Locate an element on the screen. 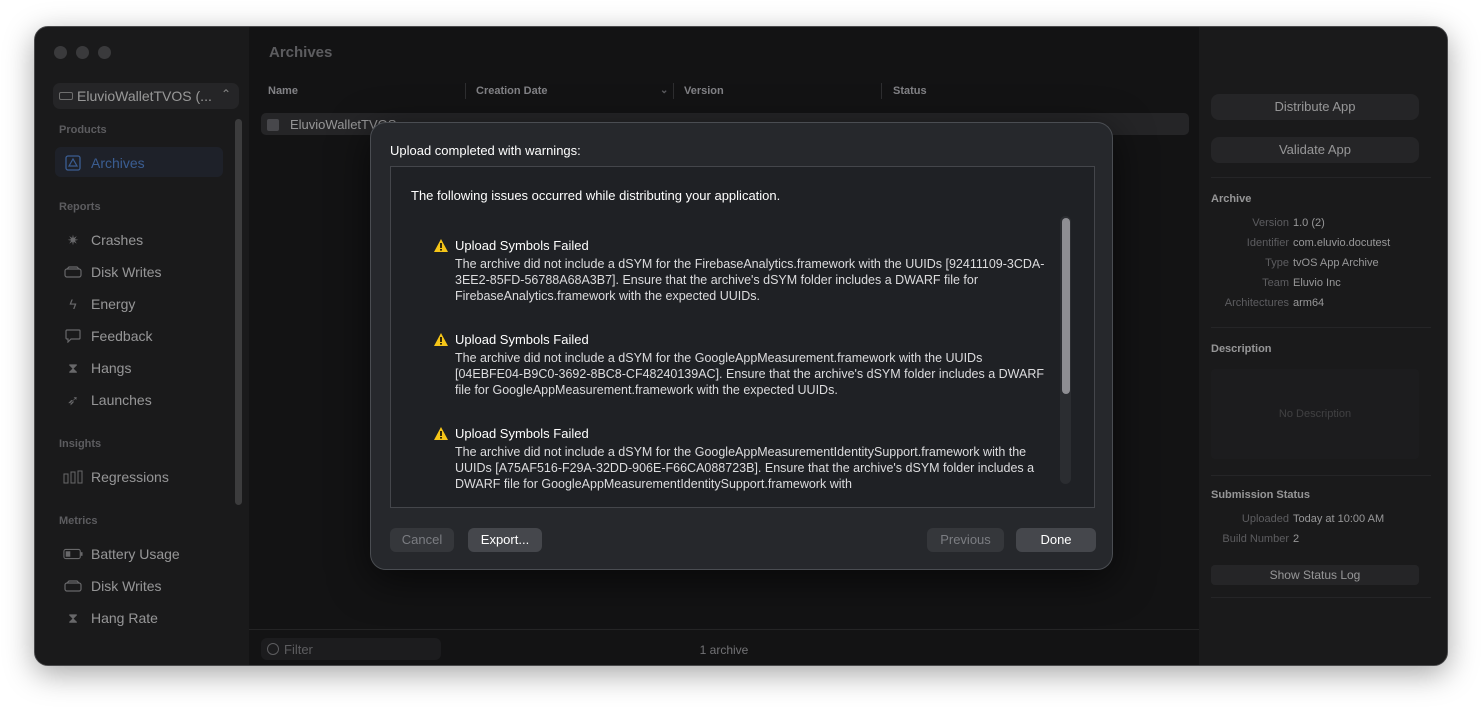 This screenshot has height=708, width=1482. previous-button: Previous is located at coordinates (965, 540).